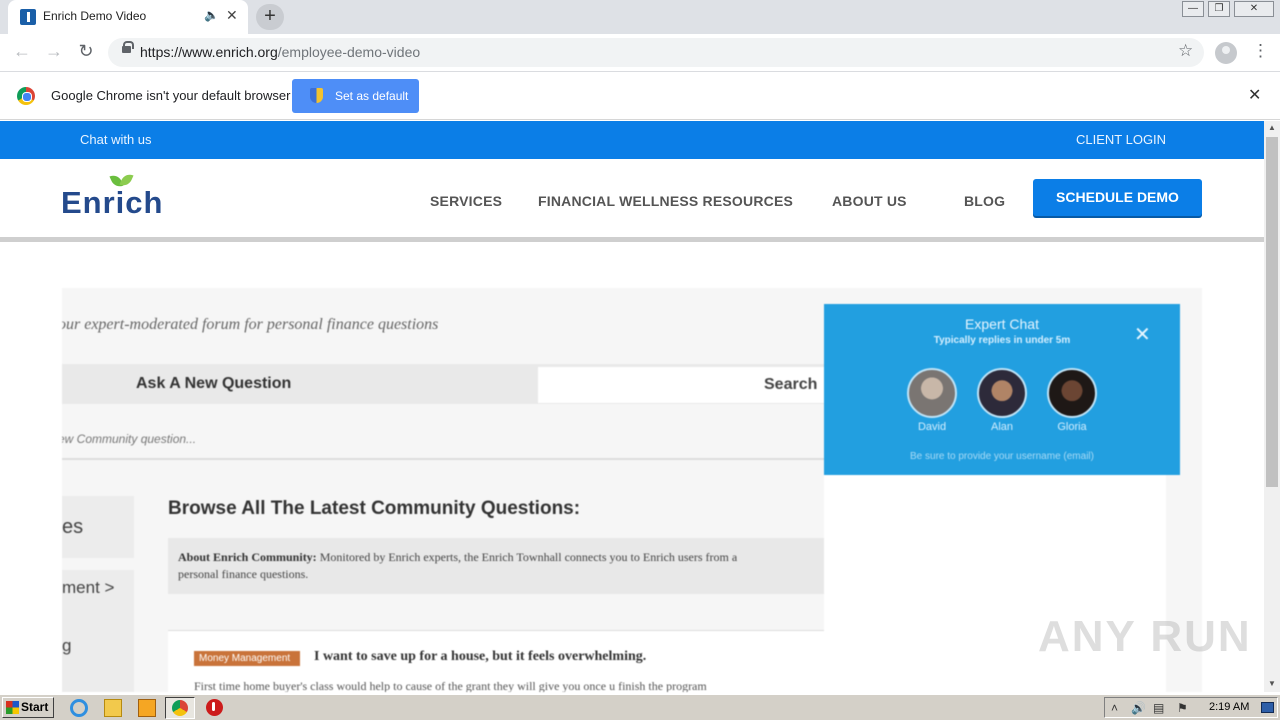 Image resolution: width=1280 pixels, height=720 pixels. Describe the element at coordinates (1072, 427) in the screenshot. I see `agent-name: Gloria` at that location.